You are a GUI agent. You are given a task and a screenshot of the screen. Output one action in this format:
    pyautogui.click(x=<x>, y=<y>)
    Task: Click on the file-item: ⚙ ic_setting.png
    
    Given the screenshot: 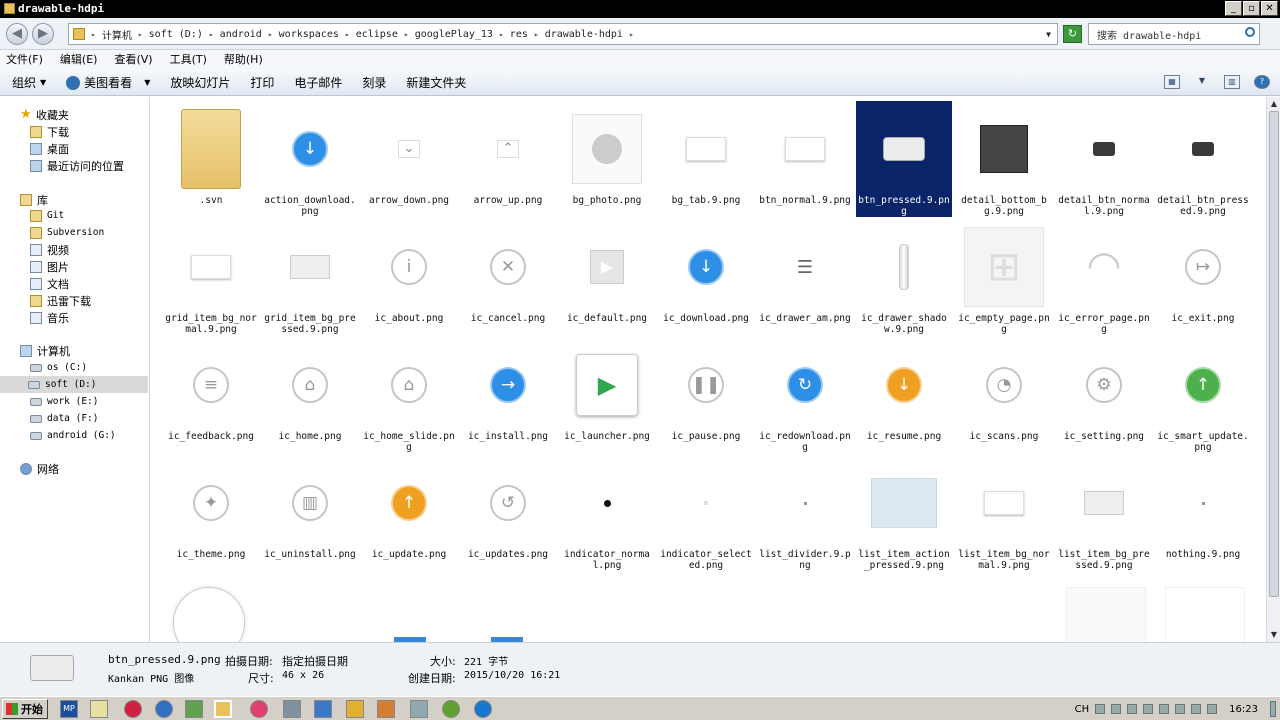 What is the action you would take?
    pyautogui.click(x=1104, y=395)
    